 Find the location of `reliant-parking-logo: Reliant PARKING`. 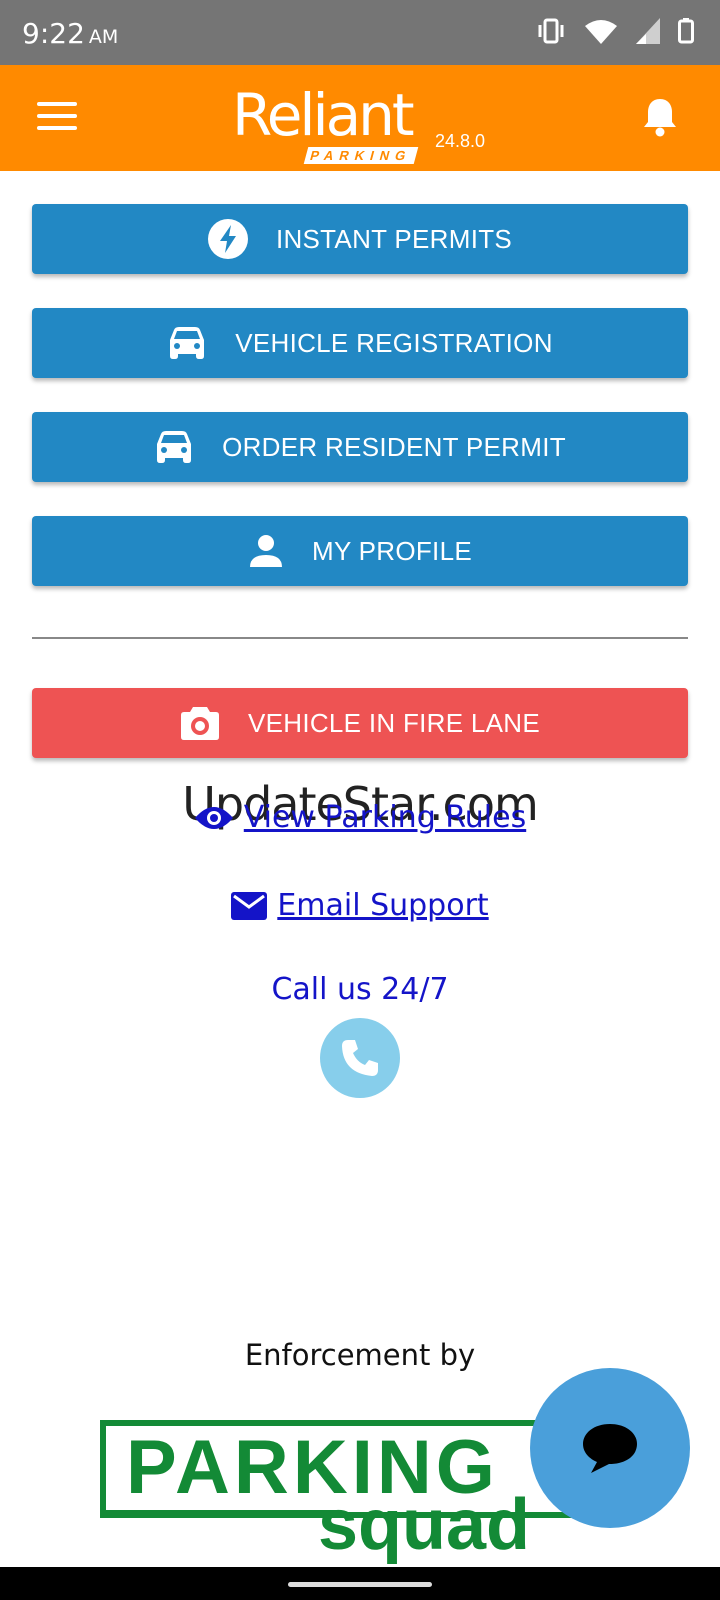

reliant-parking-logo: Reliant PARKING is located at coordinates (327, 123).